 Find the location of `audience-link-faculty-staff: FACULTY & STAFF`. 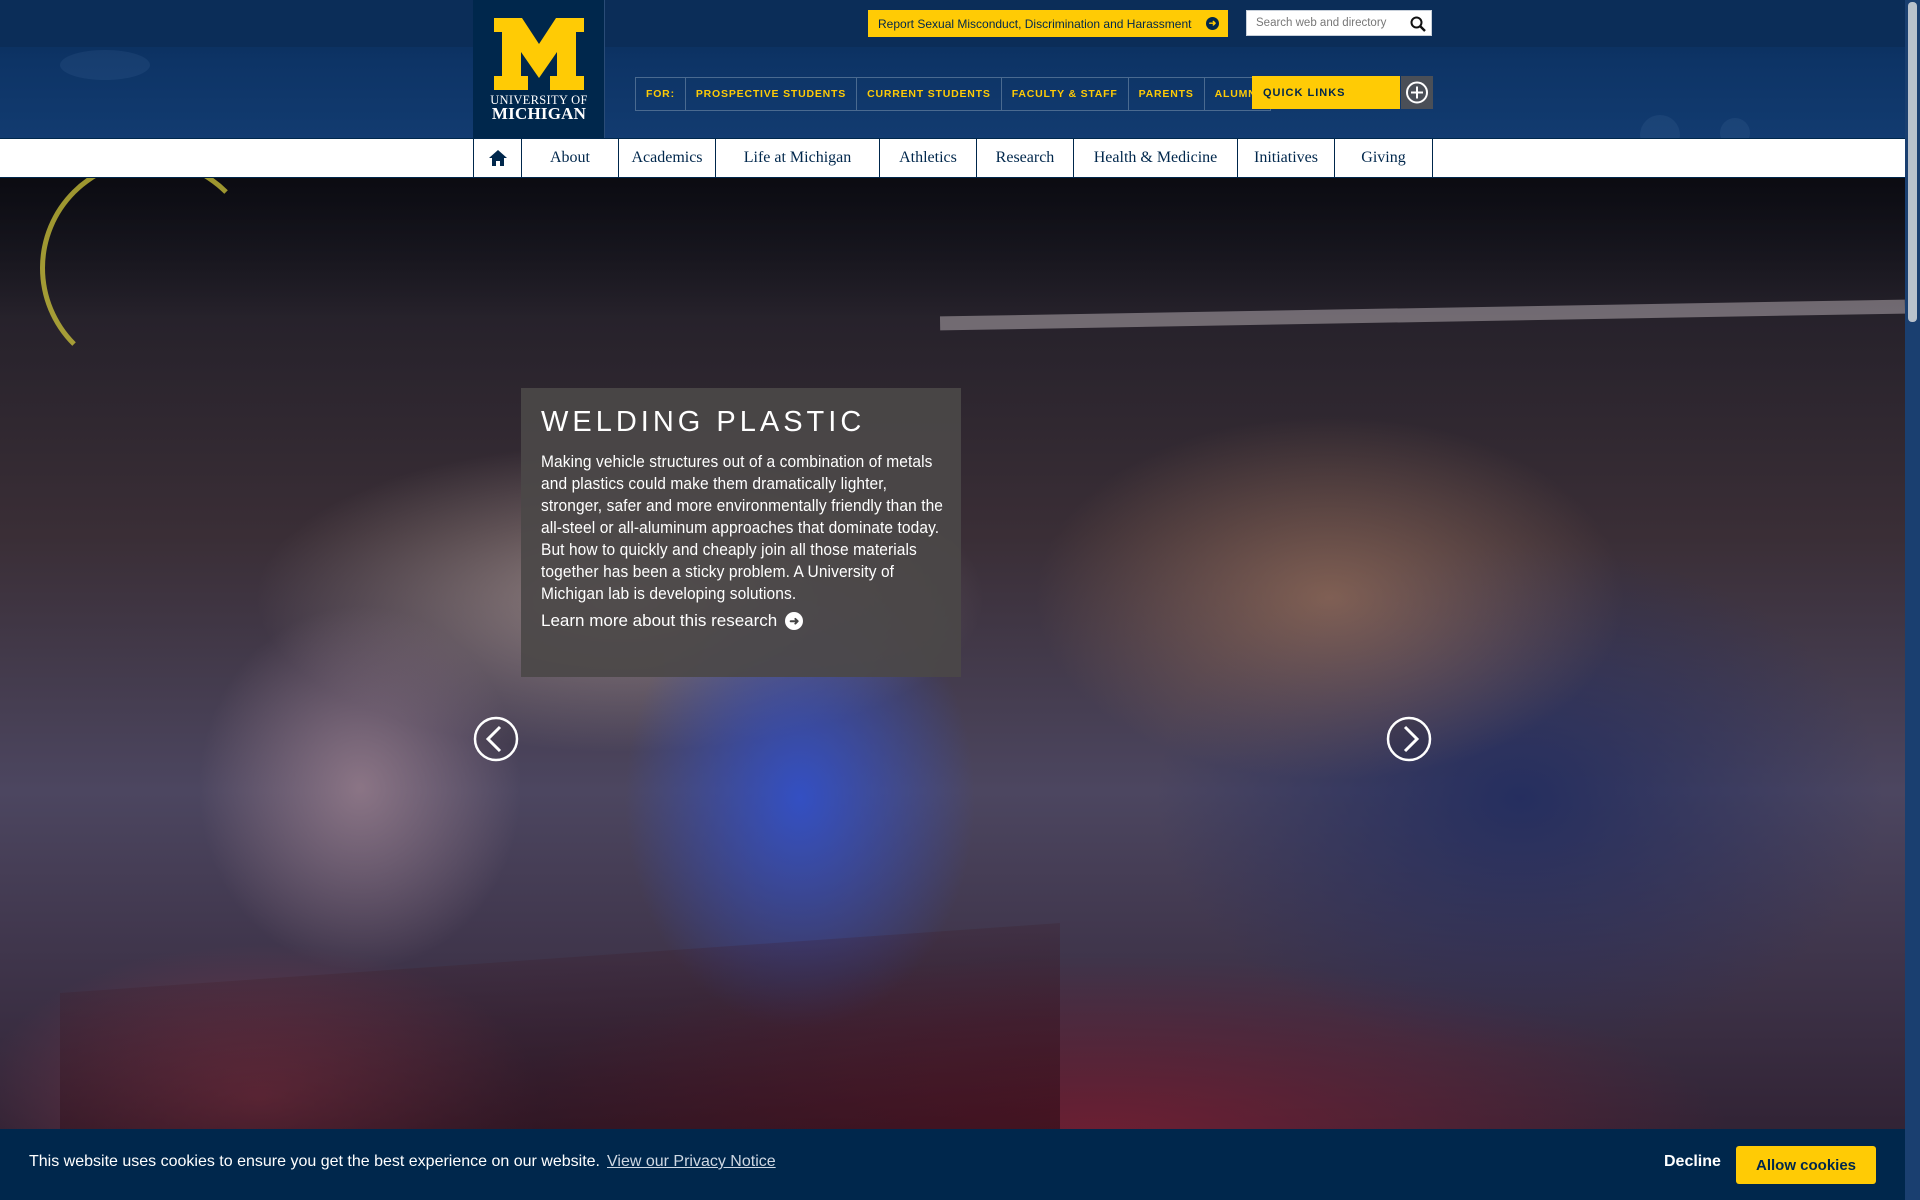

audience-link-faculty-staff: FACULTY & STAFF is located at coordinates (1065, 94).